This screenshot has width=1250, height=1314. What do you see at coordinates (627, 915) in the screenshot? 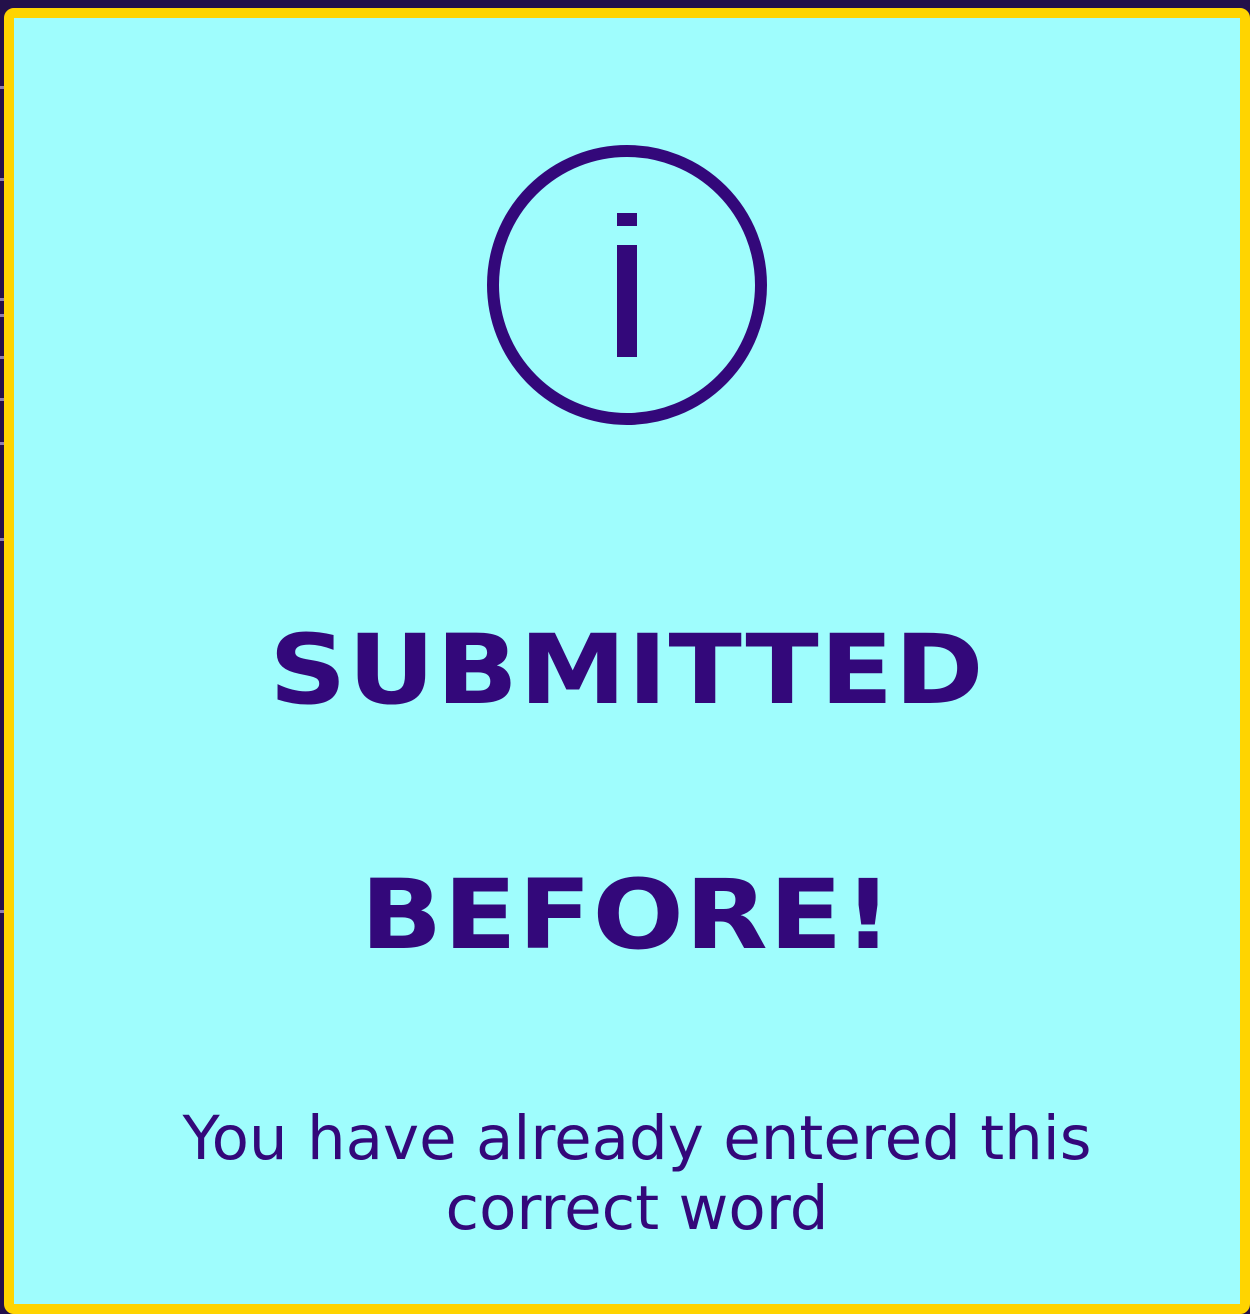
I see `dialog-title-line-2: BEFORE!` at bounding box center [627, 915].